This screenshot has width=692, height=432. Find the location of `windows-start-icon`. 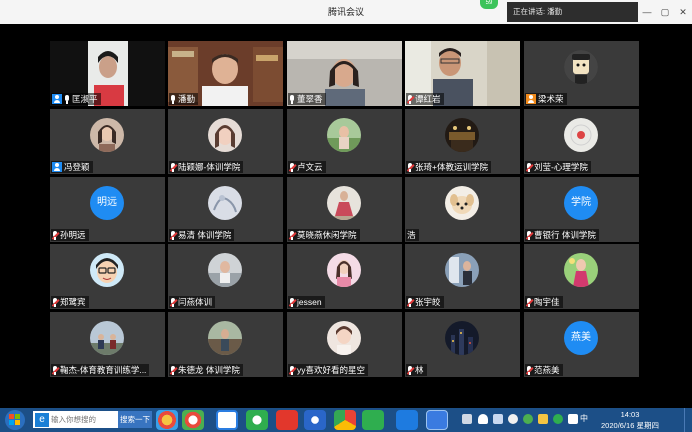

windows-start-icon is located at coordinates (15, 420).